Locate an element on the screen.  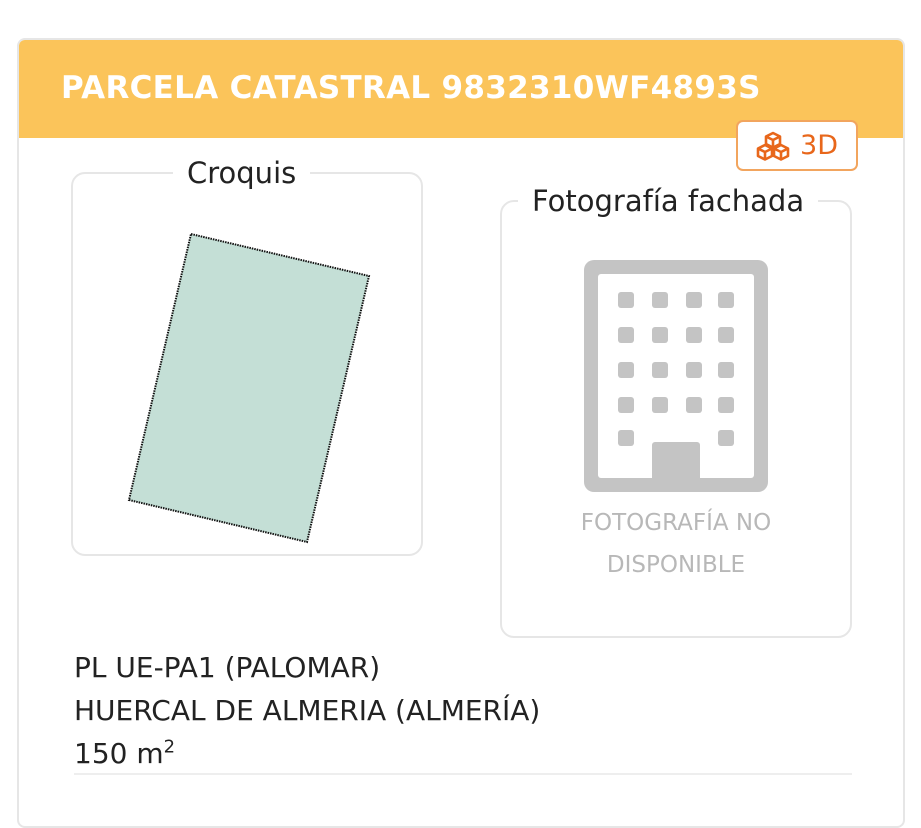
address-line2: HUERCAL DE ALMERIA (ALMERÍA) is located at coordinates (307, 710).